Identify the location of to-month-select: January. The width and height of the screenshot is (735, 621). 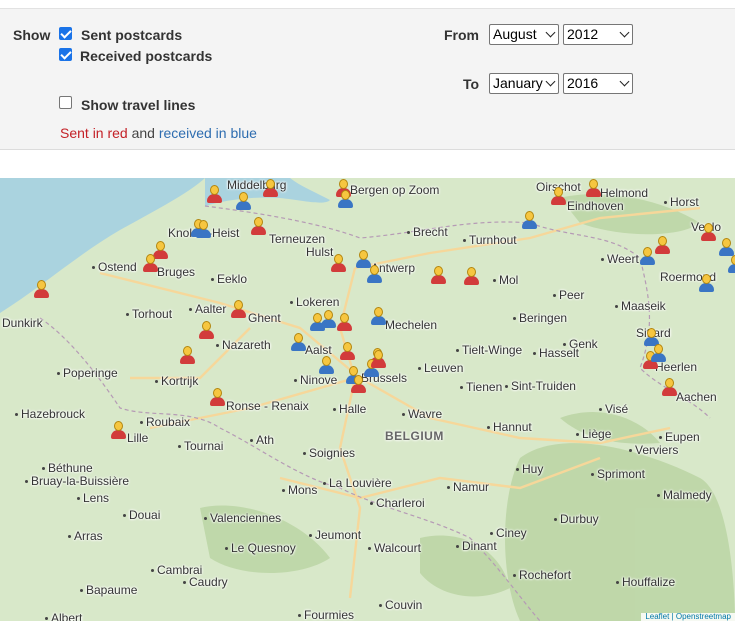
(524, 83).